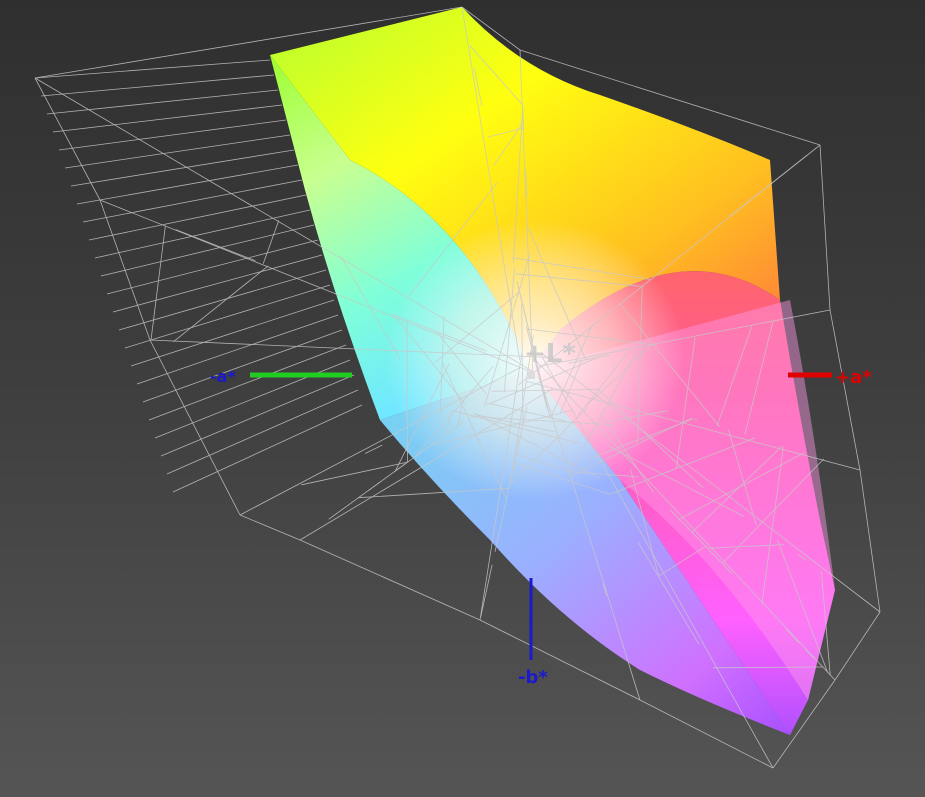 The image size is (925, 797). I want to click on plus-a-label: +a*, so click(853, 377).